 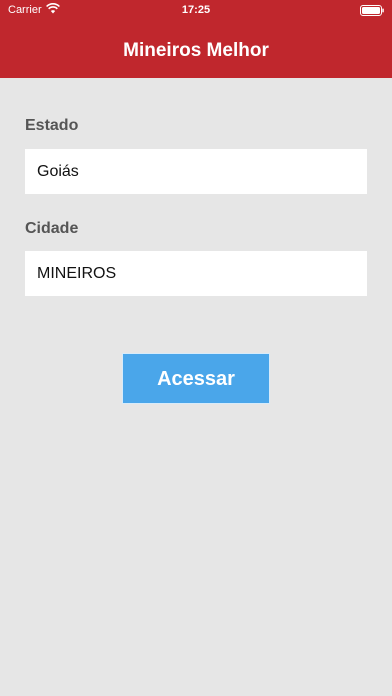 What do you see at coordinates (58, 171) in the screenshot?
I see `state-value: Goiás` at bounding box center [58, 171].